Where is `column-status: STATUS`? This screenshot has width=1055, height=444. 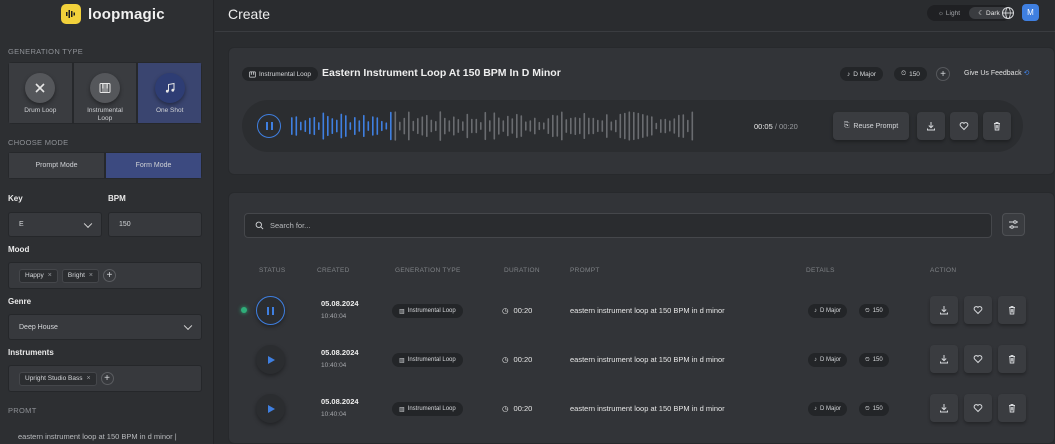
column-status: STATUS is located at coordinates (272, 270).